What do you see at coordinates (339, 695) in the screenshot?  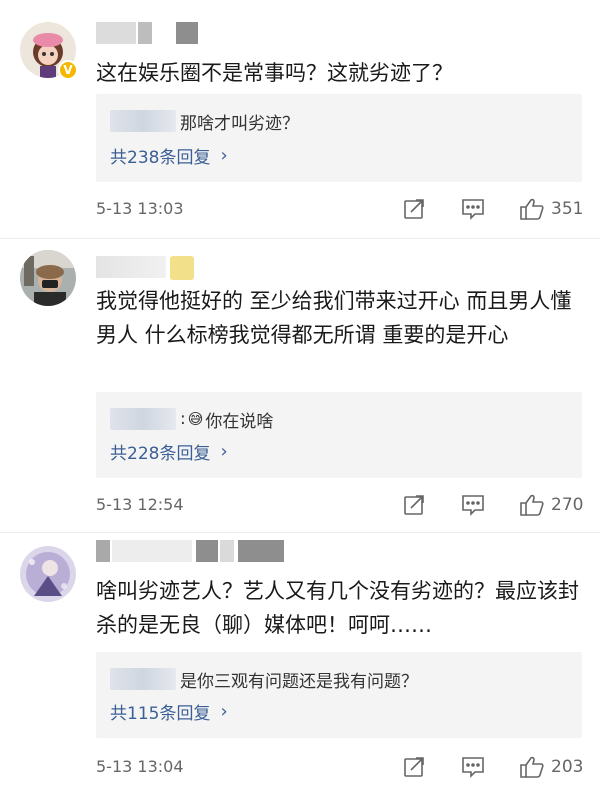 I see `reply-preview: 是你三观有问题还是我有问题？ 共115条回复 ›` at bounding box center [339, 695].